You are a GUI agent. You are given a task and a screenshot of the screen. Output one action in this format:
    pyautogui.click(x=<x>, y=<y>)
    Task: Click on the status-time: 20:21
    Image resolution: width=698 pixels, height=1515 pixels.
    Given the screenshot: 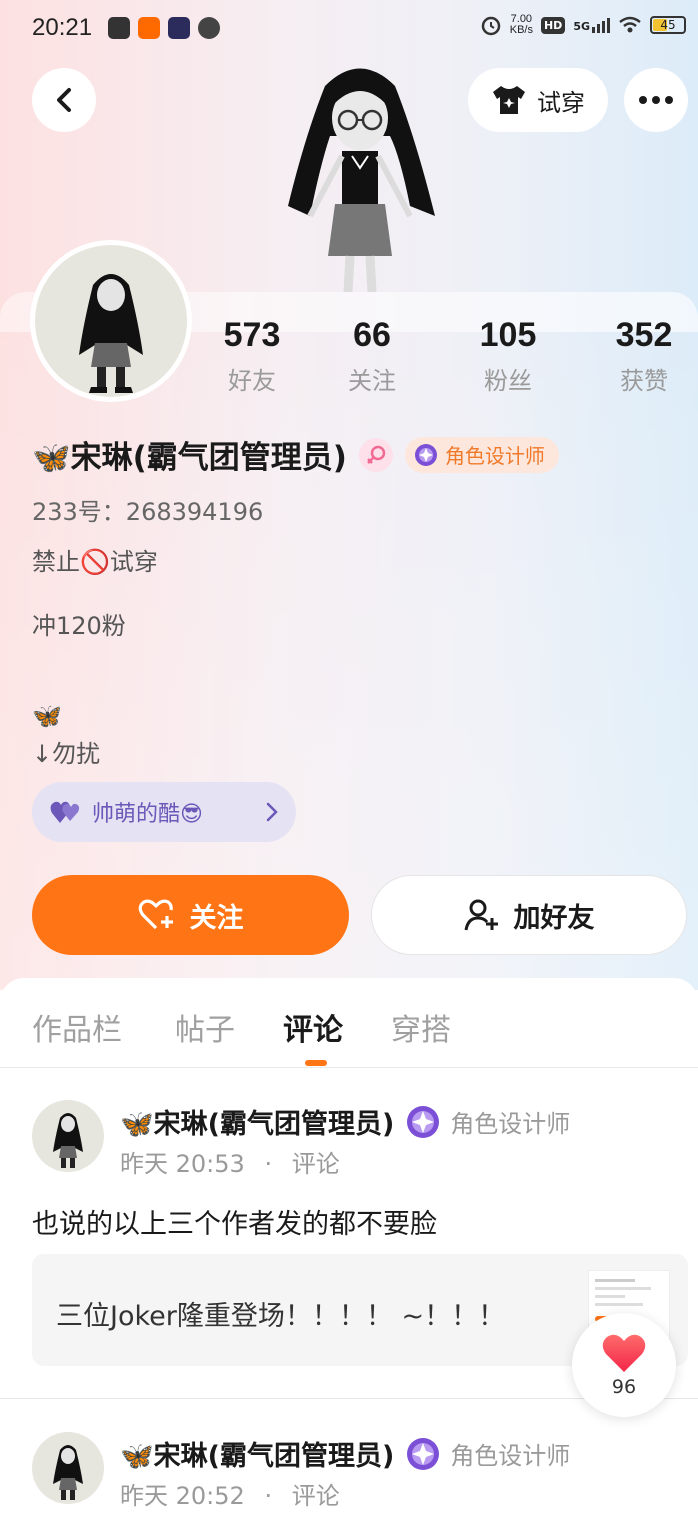 What is the action you would take?
    pyautogui.click(x=62, y=27)
    